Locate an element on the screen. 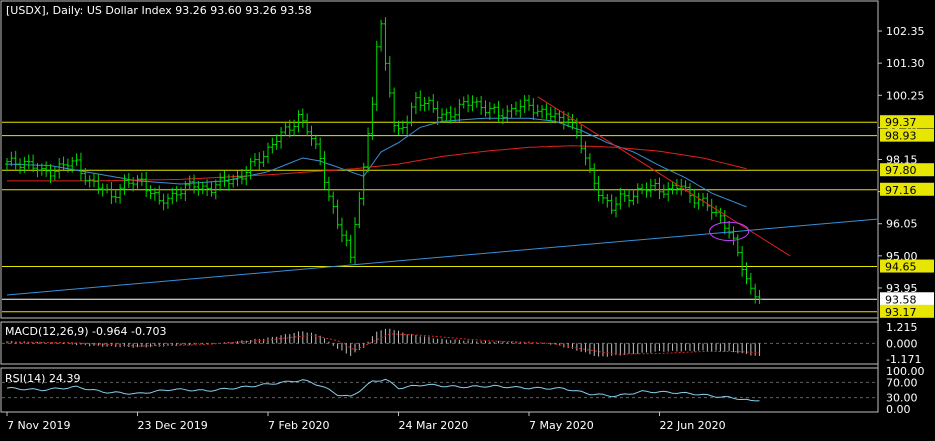 The image size is (935, 441). price-tick-label: 100.25 is located at coordinates (905, 95).